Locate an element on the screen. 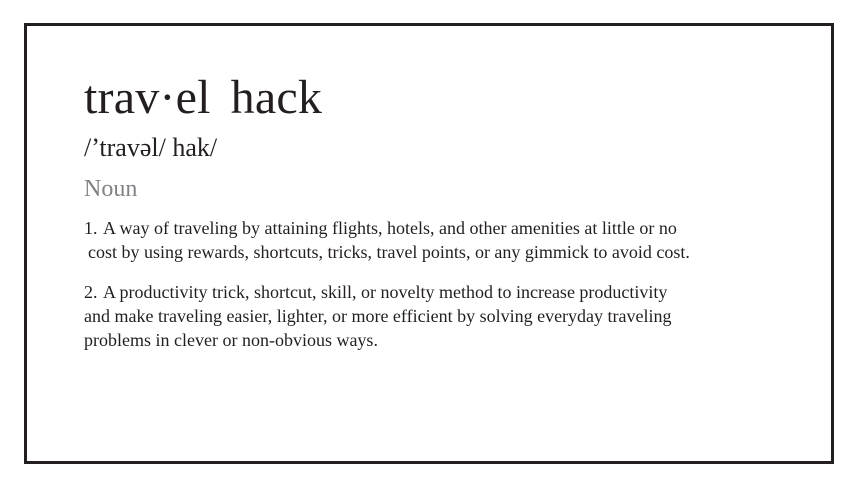 The height and width of the screenshot is (487, 857). definition-1-number: 1. is located at coordinates (91, 228).